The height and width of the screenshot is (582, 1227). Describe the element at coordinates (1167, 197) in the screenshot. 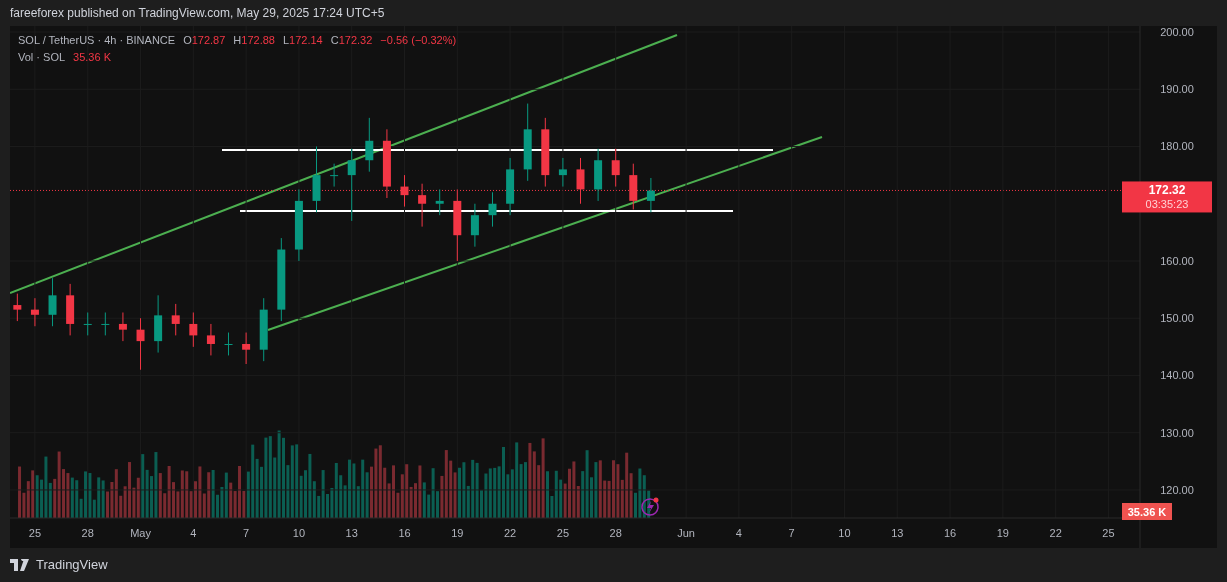

I see `last-price-label: 172.32 03:35:23` at that location.